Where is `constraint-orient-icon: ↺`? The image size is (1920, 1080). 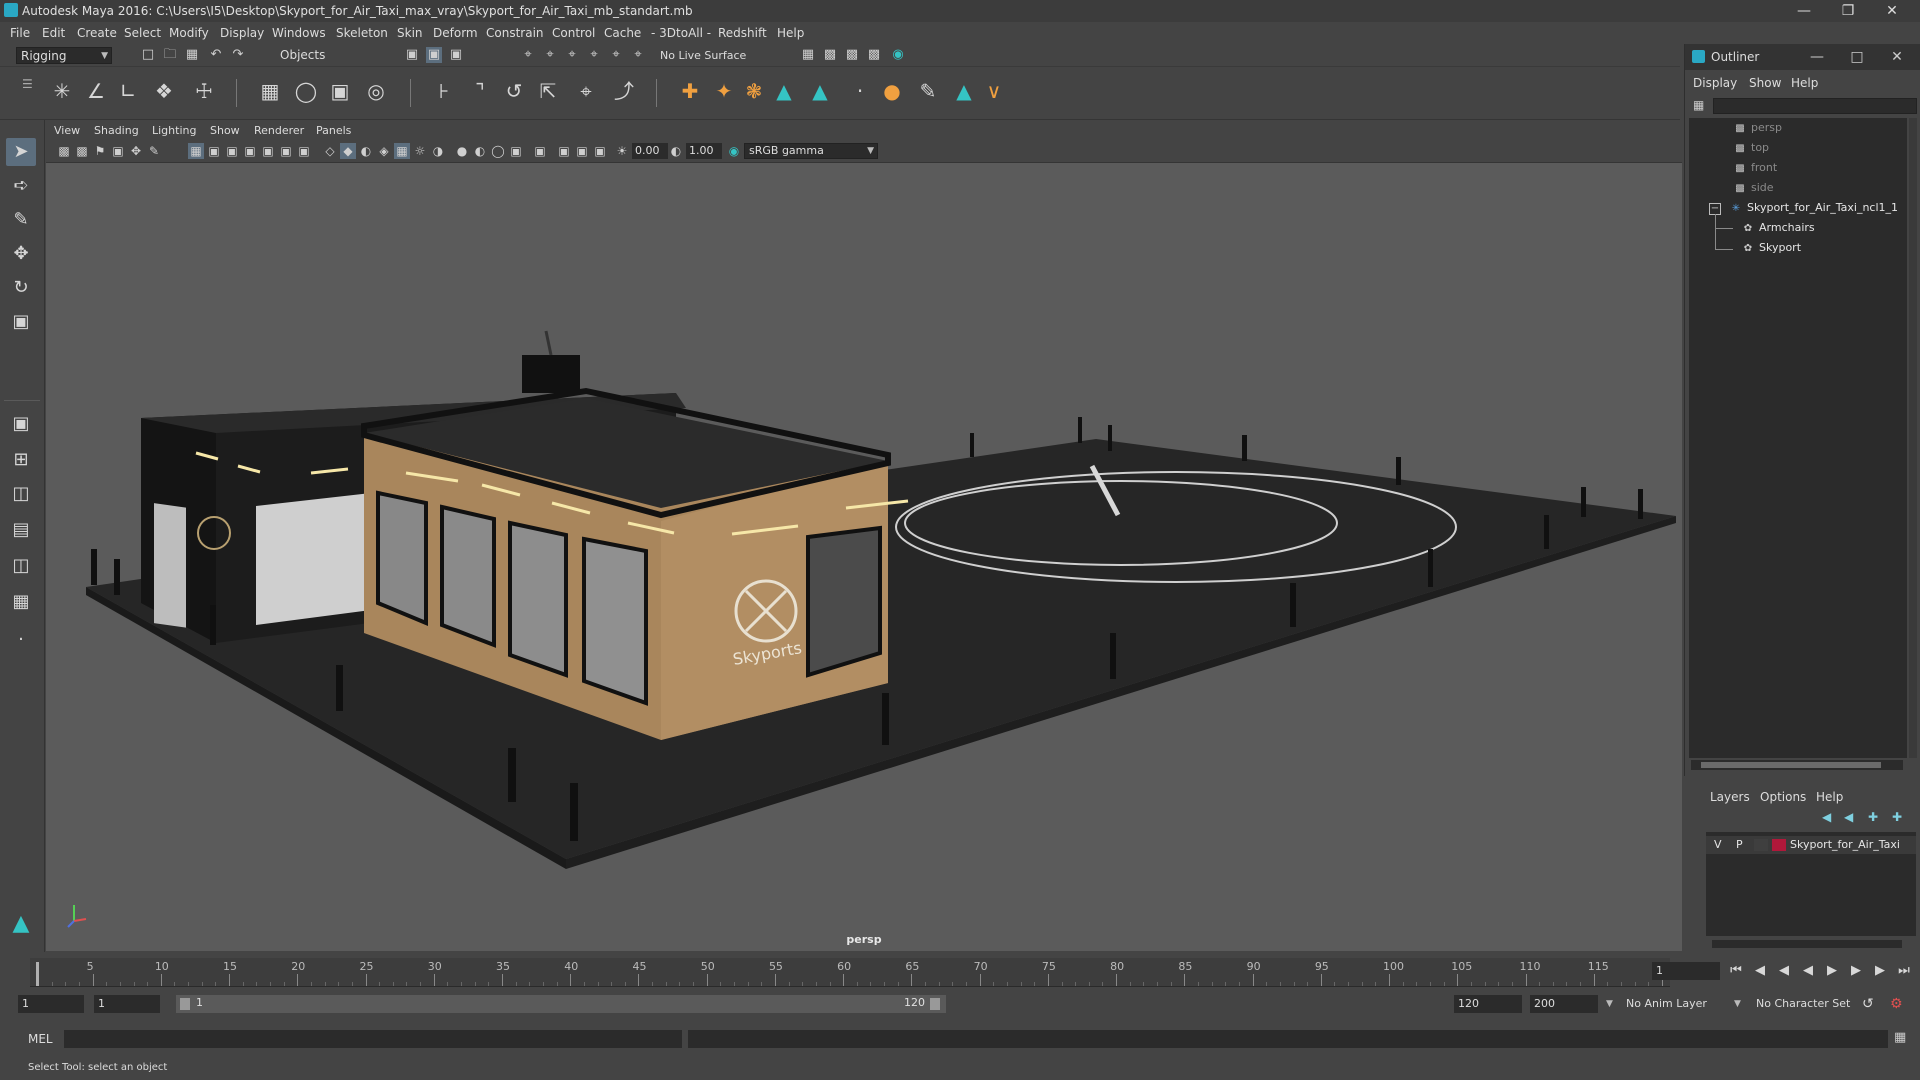 constraint-orient-icon: ↺ is located at coordinates (514, 91).